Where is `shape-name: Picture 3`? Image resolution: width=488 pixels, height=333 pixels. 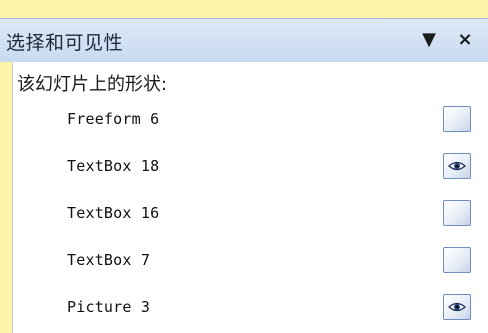
shape-name: Picture 3 is located at coordinates (108, 307).